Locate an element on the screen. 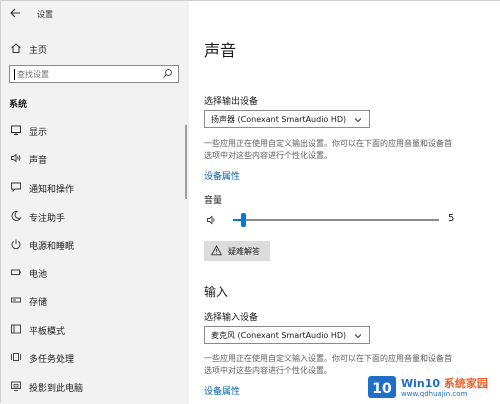 Image resolution: width=500 pixels, height=404 pixels. output-device-dropdown: 扬声器 (Conexant SmartAudio HD) is located at coordinates (287, 119).